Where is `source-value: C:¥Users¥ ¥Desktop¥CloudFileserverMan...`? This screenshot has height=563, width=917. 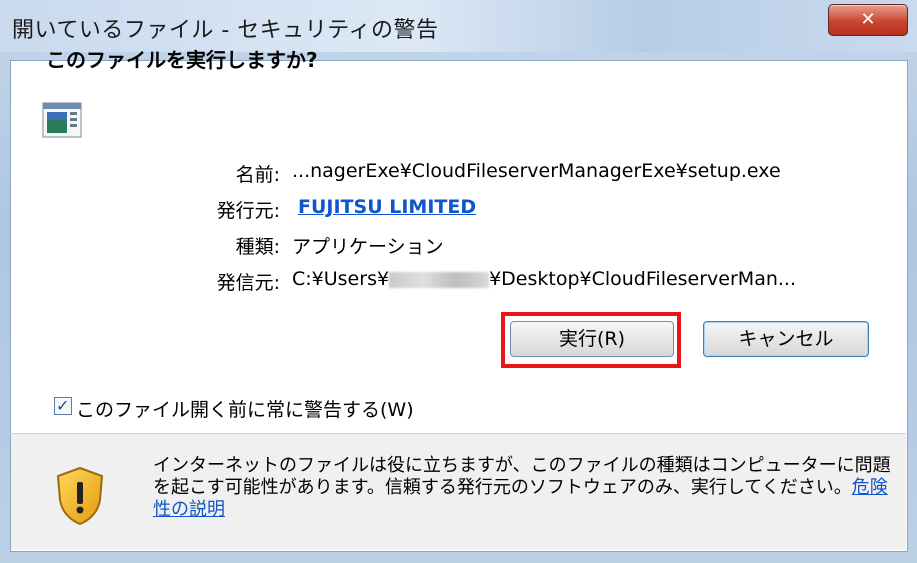
source-value: C:¥Users¥ ¥Desktop¥CloudFileserverMan... is located at coordinates (544, 279).